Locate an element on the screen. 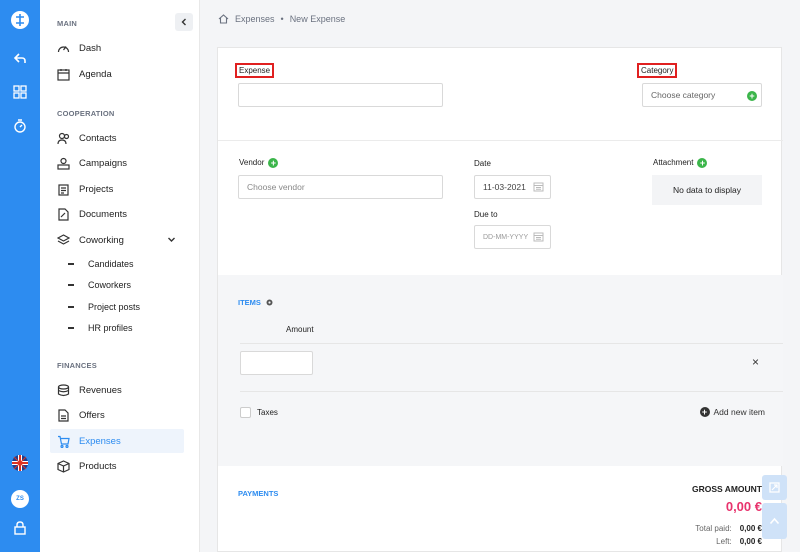 The width and height of the screenshot is (800, 552). date-value: 11-03-2021 is located at coordinates (504, 187).